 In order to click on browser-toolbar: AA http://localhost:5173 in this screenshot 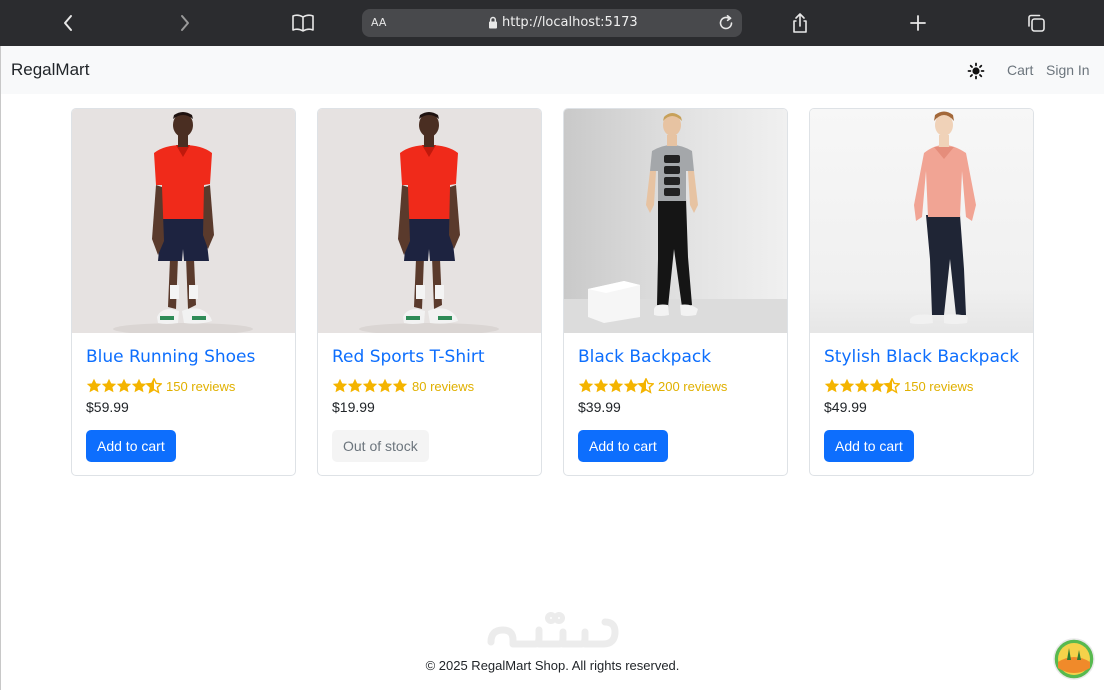, I will do `click(552, 23)`.